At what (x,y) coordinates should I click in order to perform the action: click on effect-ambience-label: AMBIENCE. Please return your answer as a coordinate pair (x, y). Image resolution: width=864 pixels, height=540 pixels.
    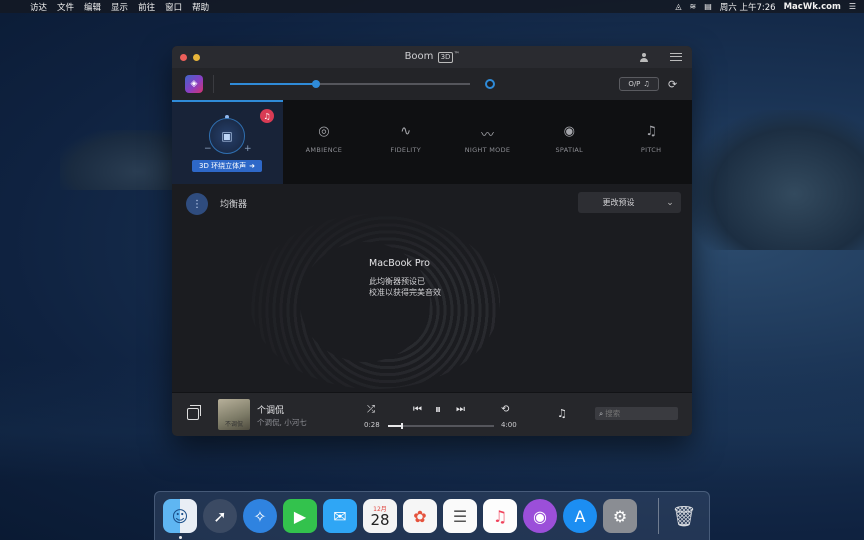
    Looking at the image, I should click on (324, 150).